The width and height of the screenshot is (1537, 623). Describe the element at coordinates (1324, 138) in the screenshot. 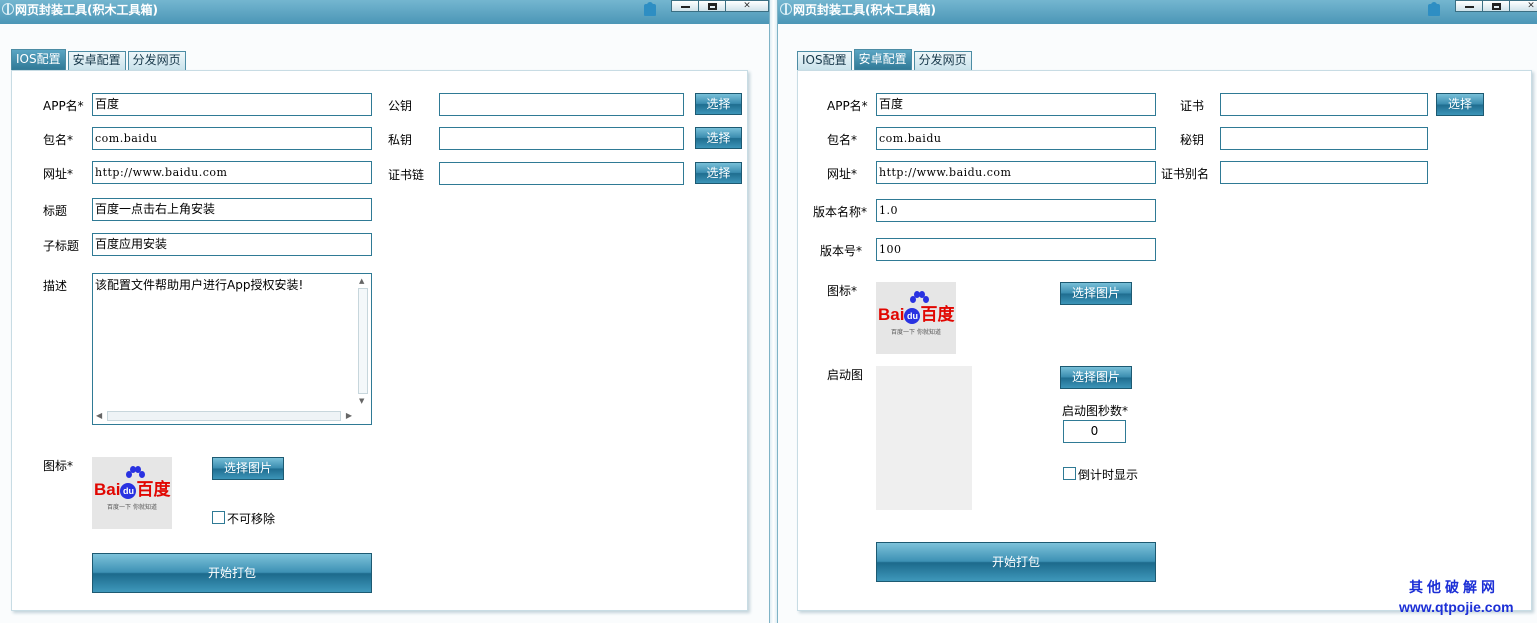

I see `secret-key-input` at that location.